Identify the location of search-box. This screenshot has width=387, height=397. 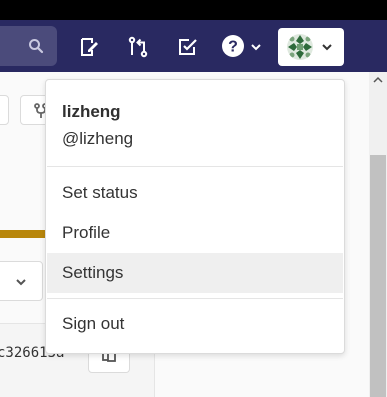
(28, 46).